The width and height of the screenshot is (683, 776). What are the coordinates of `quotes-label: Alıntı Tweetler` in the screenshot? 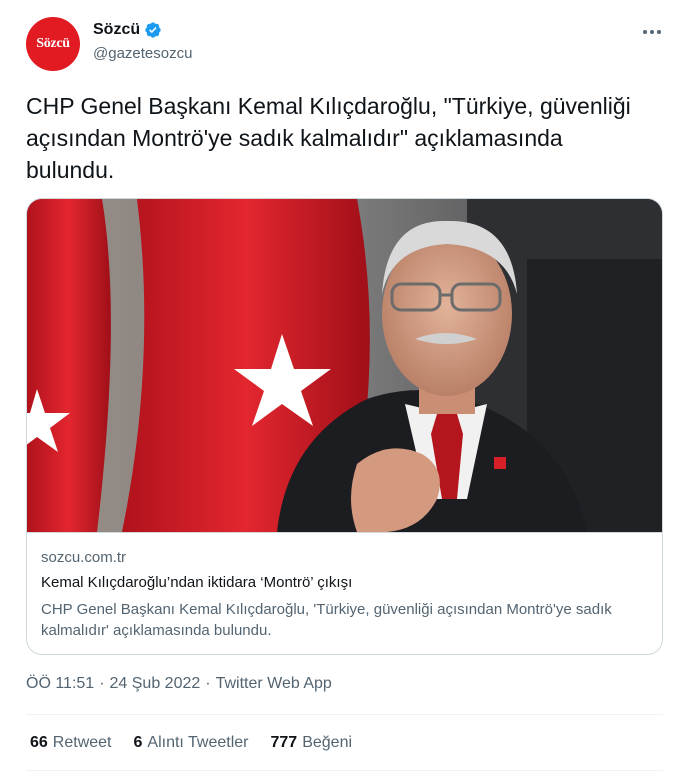 It's located at (198, 742).